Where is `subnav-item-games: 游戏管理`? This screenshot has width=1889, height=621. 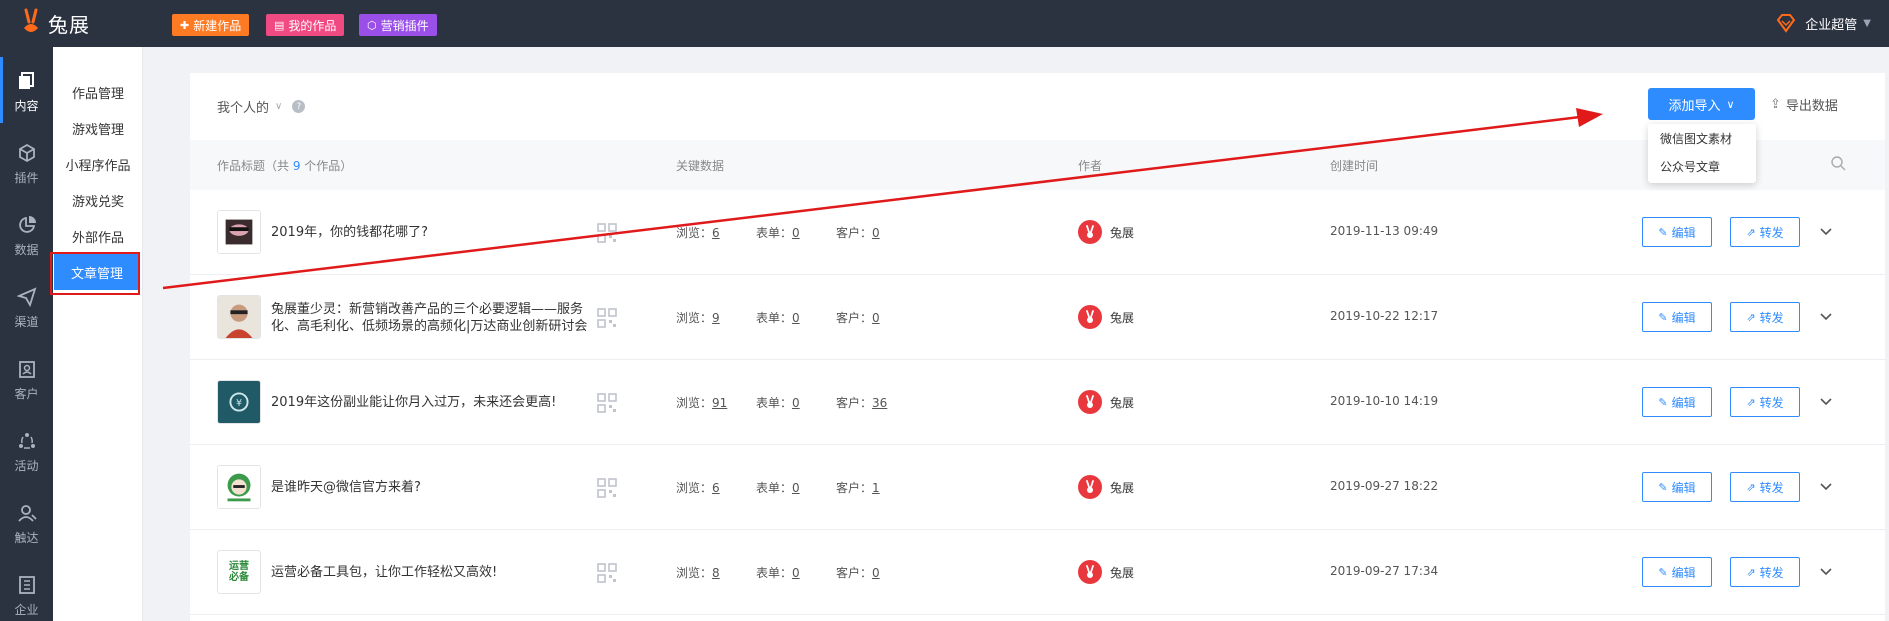
subnav-item-games: 游戏管理 is located at coordinates (98, 128).